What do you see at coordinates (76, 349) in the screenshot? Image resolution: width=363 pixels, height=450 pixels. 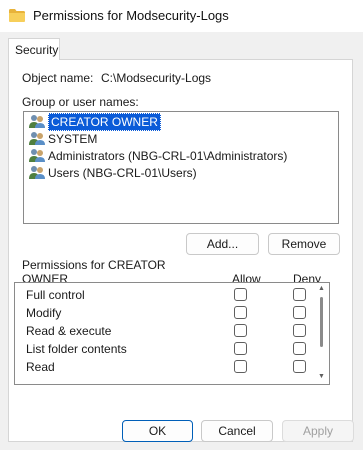 I see `permission-name: List folder contents` at bounding box center [76, 349].